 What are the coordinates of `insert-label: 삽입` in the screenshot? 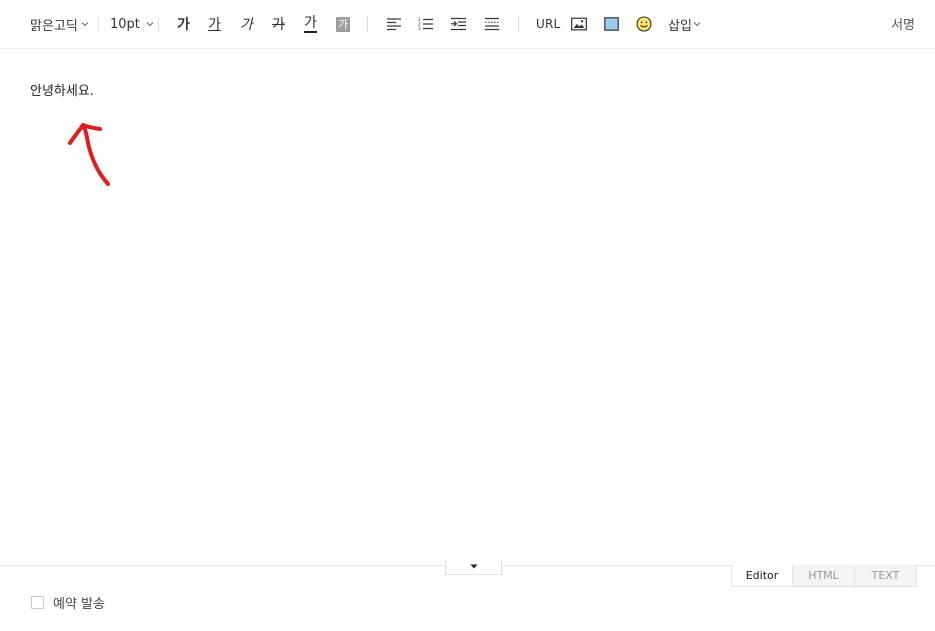 It's located at (680, 26).